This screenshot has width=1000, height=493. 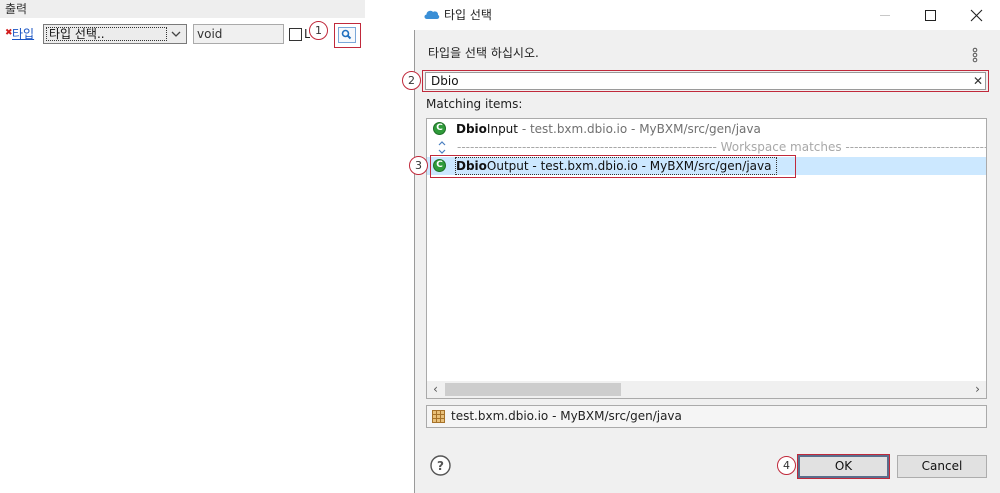 What do you see at coordinates (238, 34) in the screenshot?
I see `return-type-input: void` at bounding box center [238, 34].